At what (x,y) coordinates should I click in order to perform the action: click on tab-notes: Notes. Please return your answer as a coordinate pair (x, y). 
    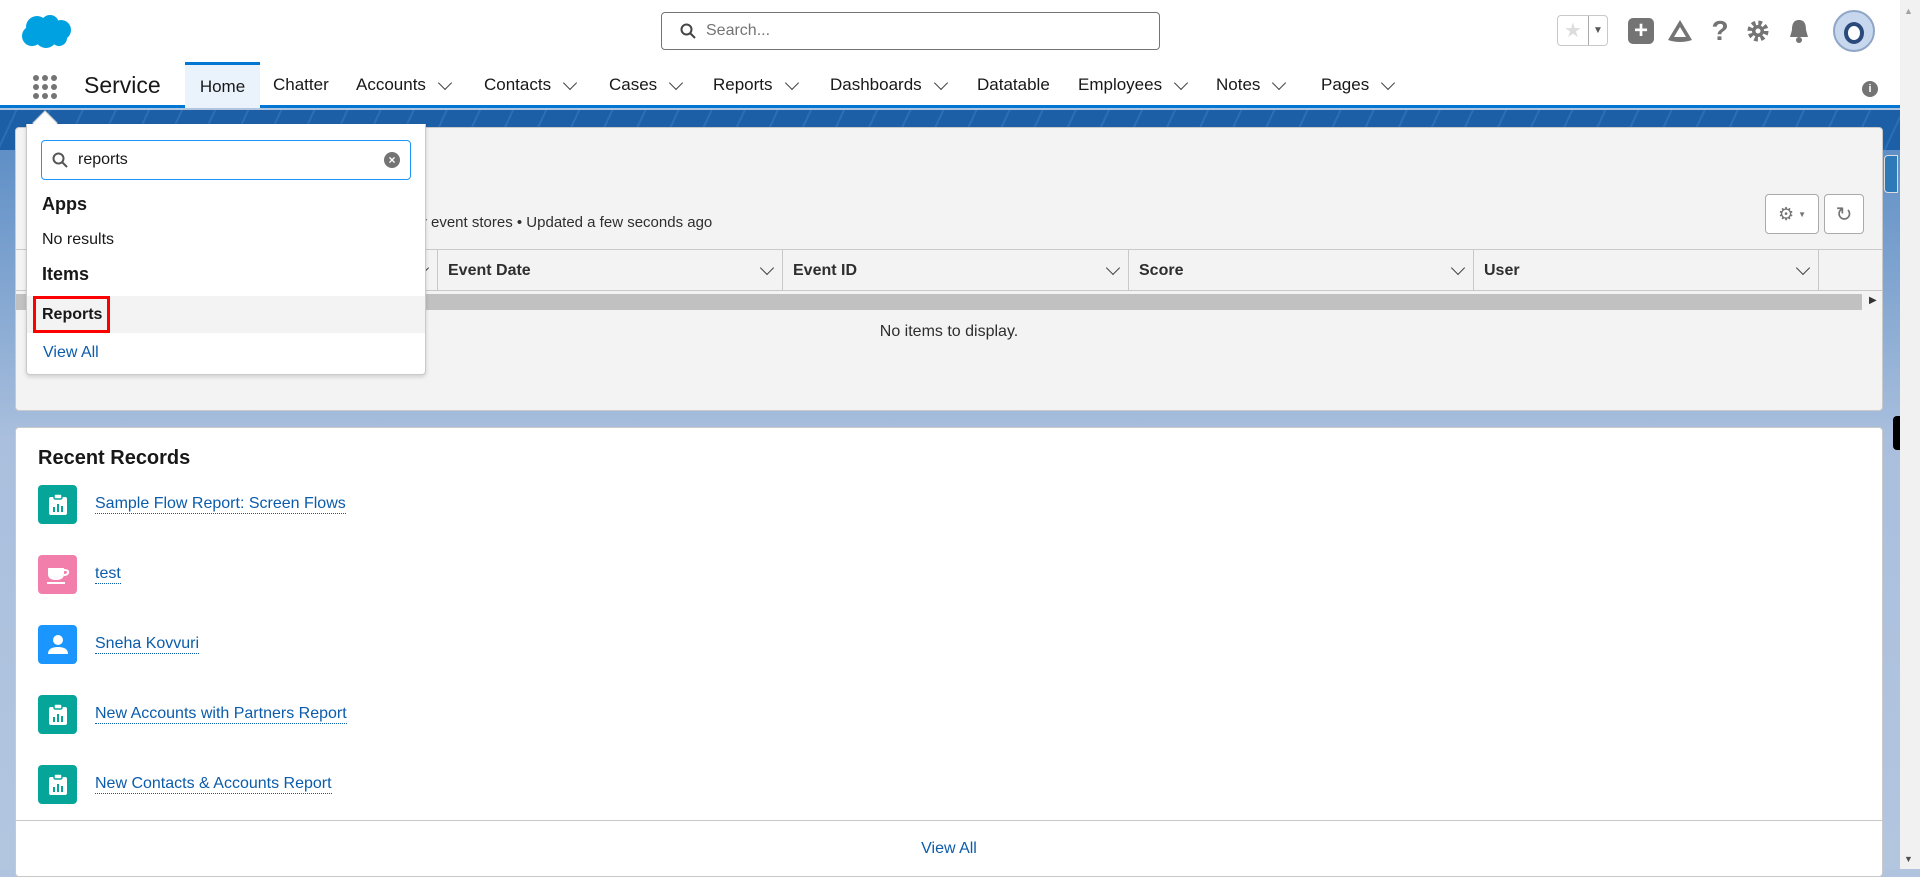
    Looking at the image, I should click on (1251, 85).